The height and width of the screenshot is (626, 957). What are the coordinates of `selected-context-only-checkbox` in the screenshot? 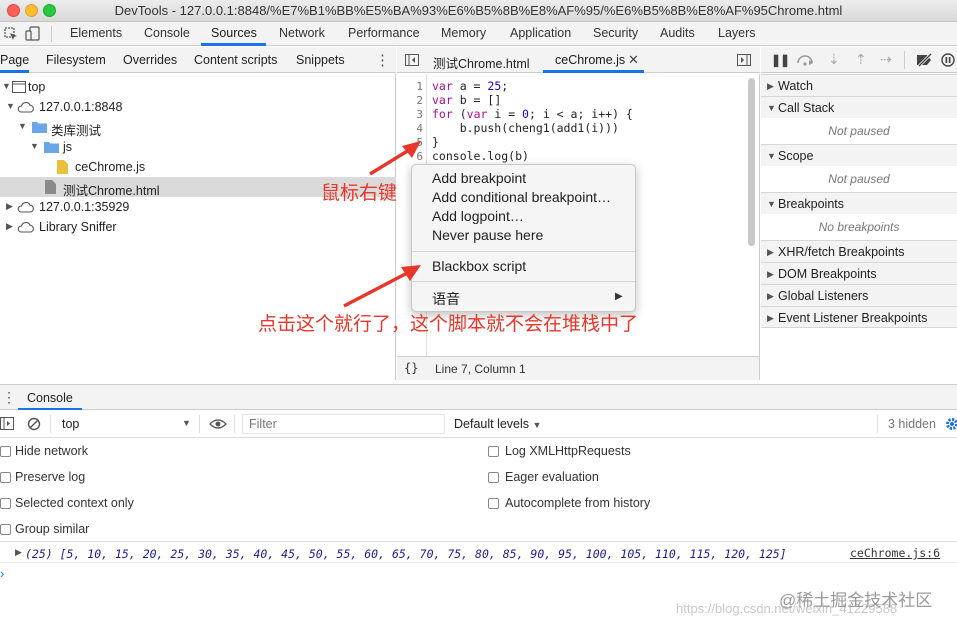 It's located at (5, 503).